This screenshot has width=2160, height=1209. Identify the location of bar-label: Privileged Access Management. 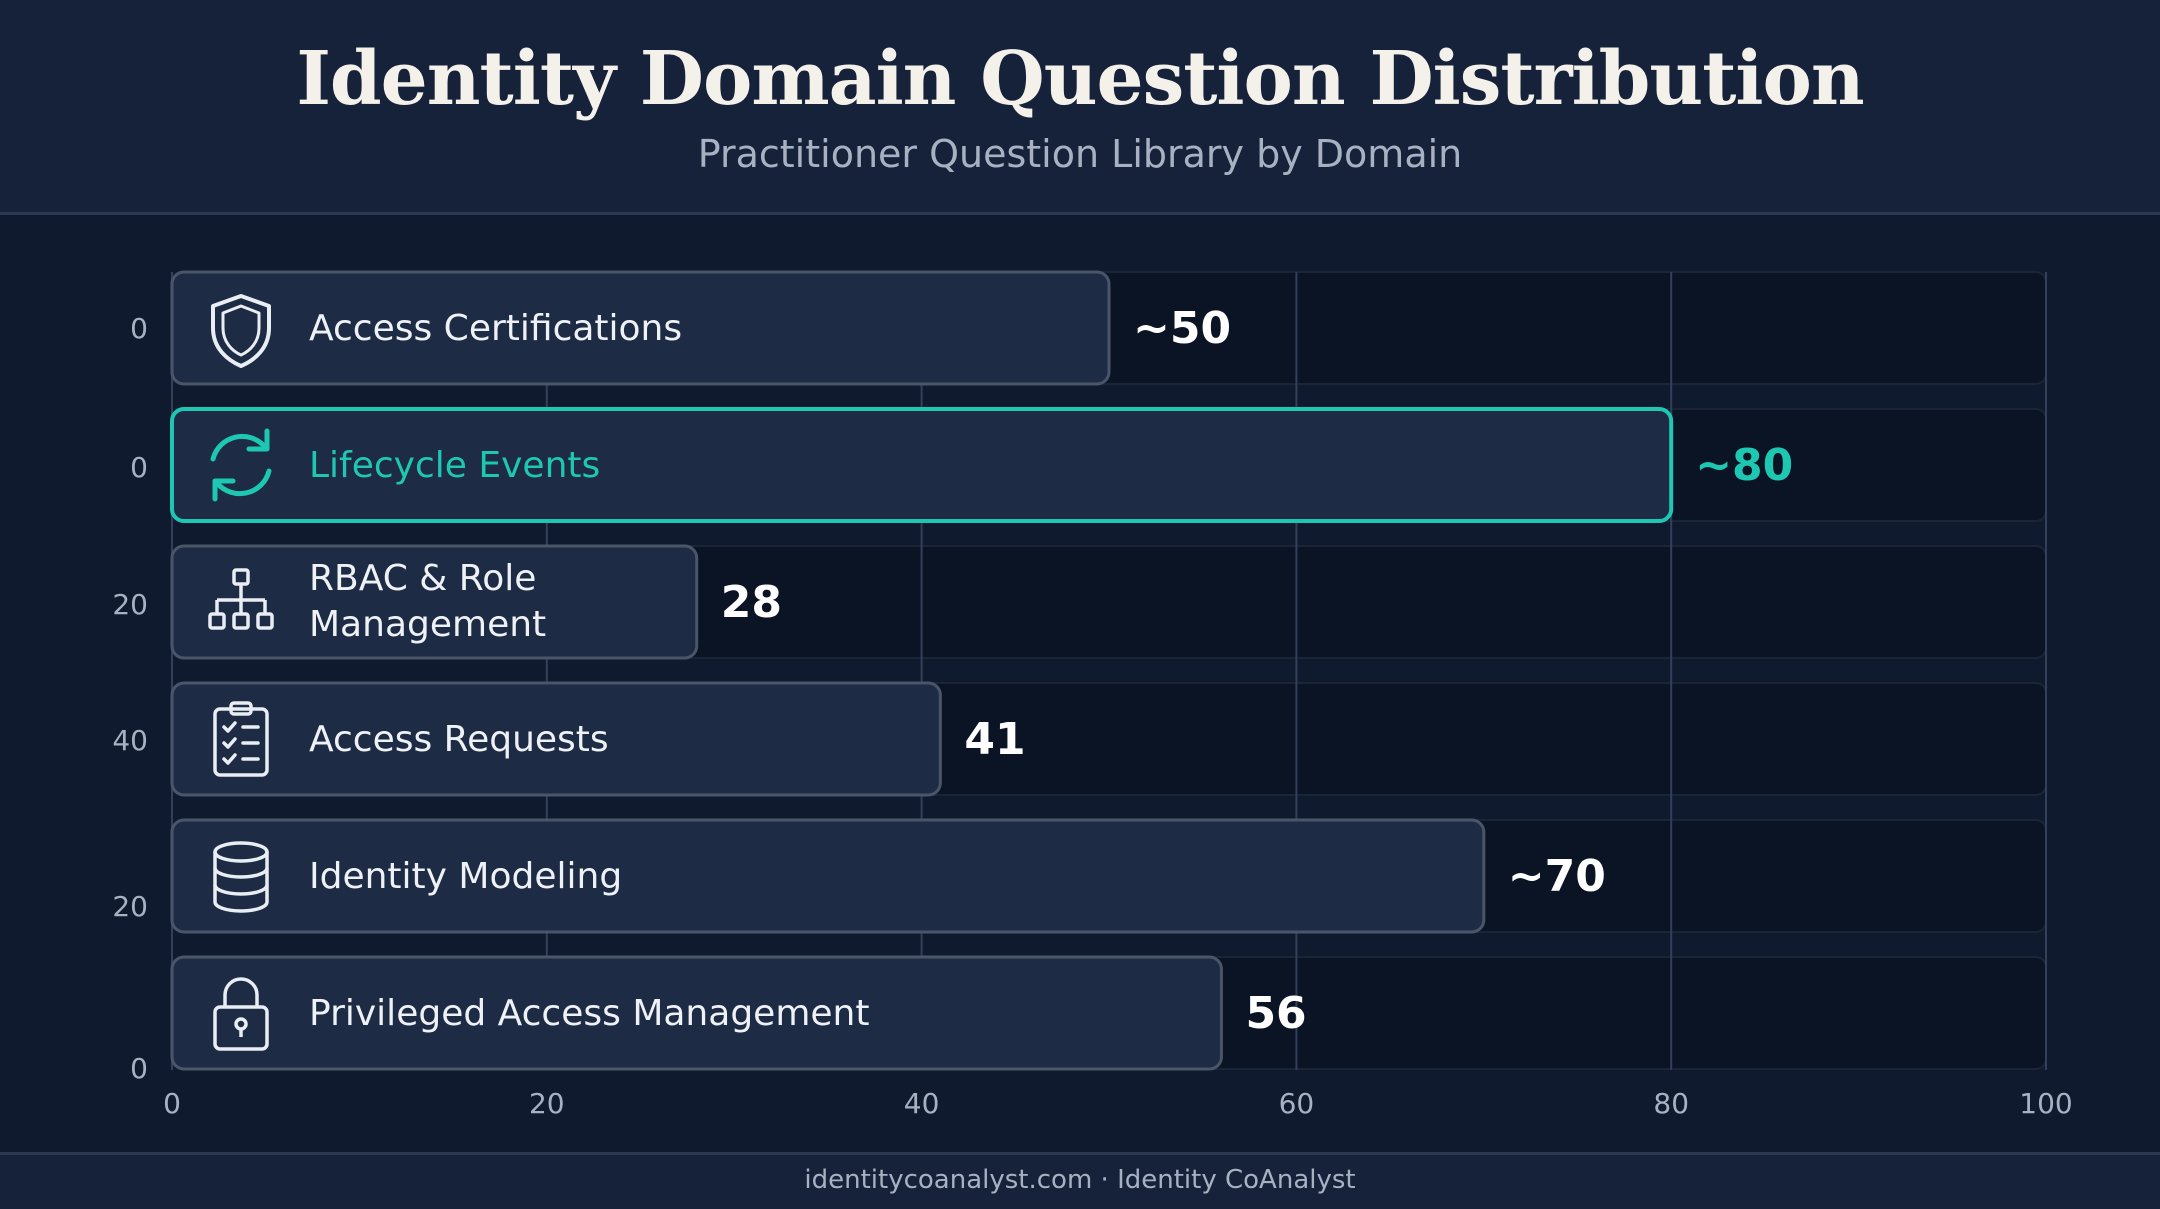
(589, 1013).